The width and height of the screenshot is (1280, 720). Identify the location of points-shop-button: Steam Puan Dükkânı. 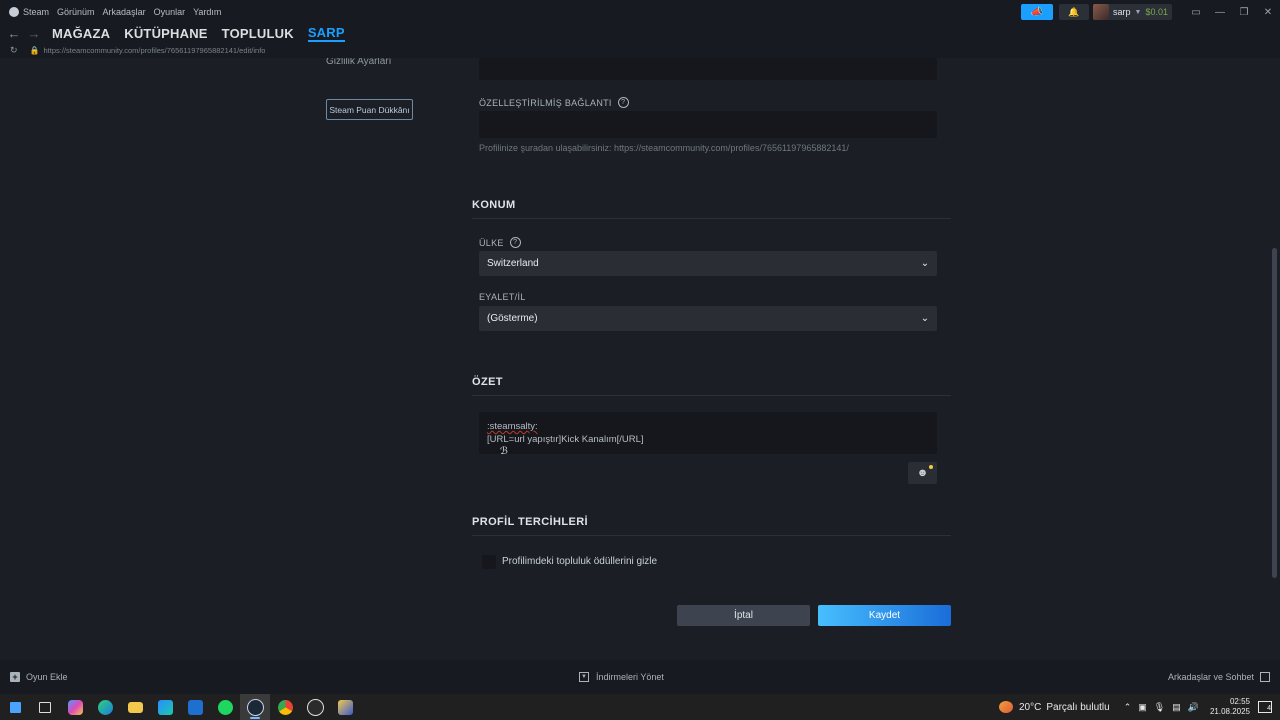
(369, 109).